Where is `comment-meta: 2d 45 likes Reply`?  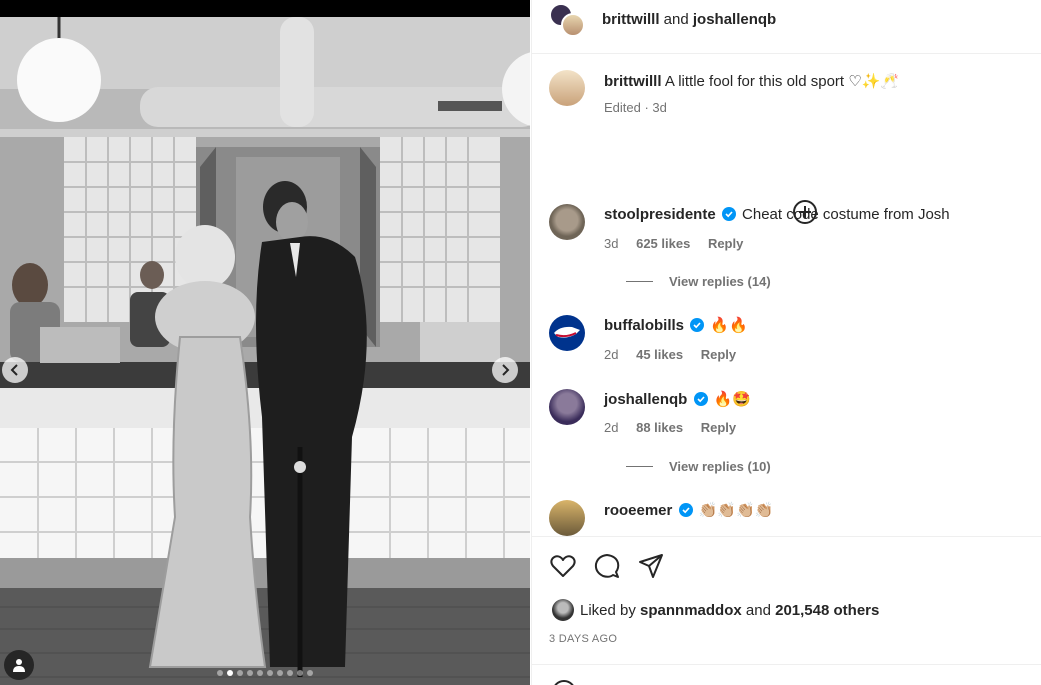
comment-meta: 2d 45 likes Reply is located at coordinates (677, 354).